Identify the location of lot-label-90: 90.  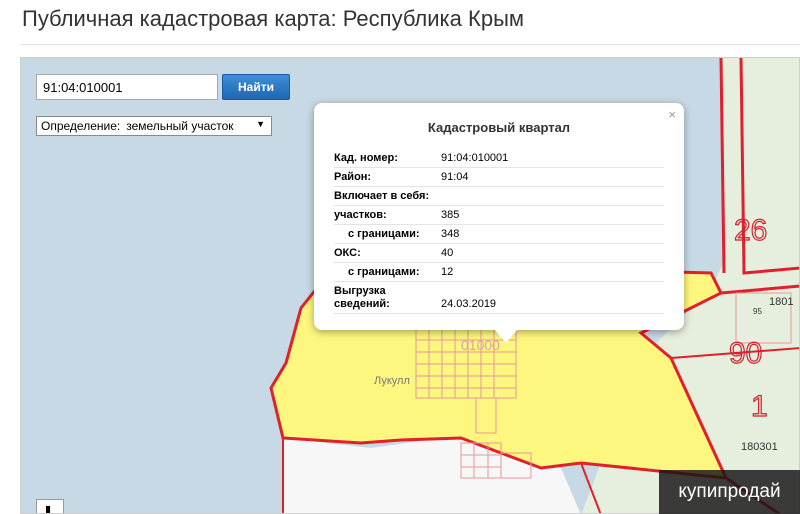
(745, 353).